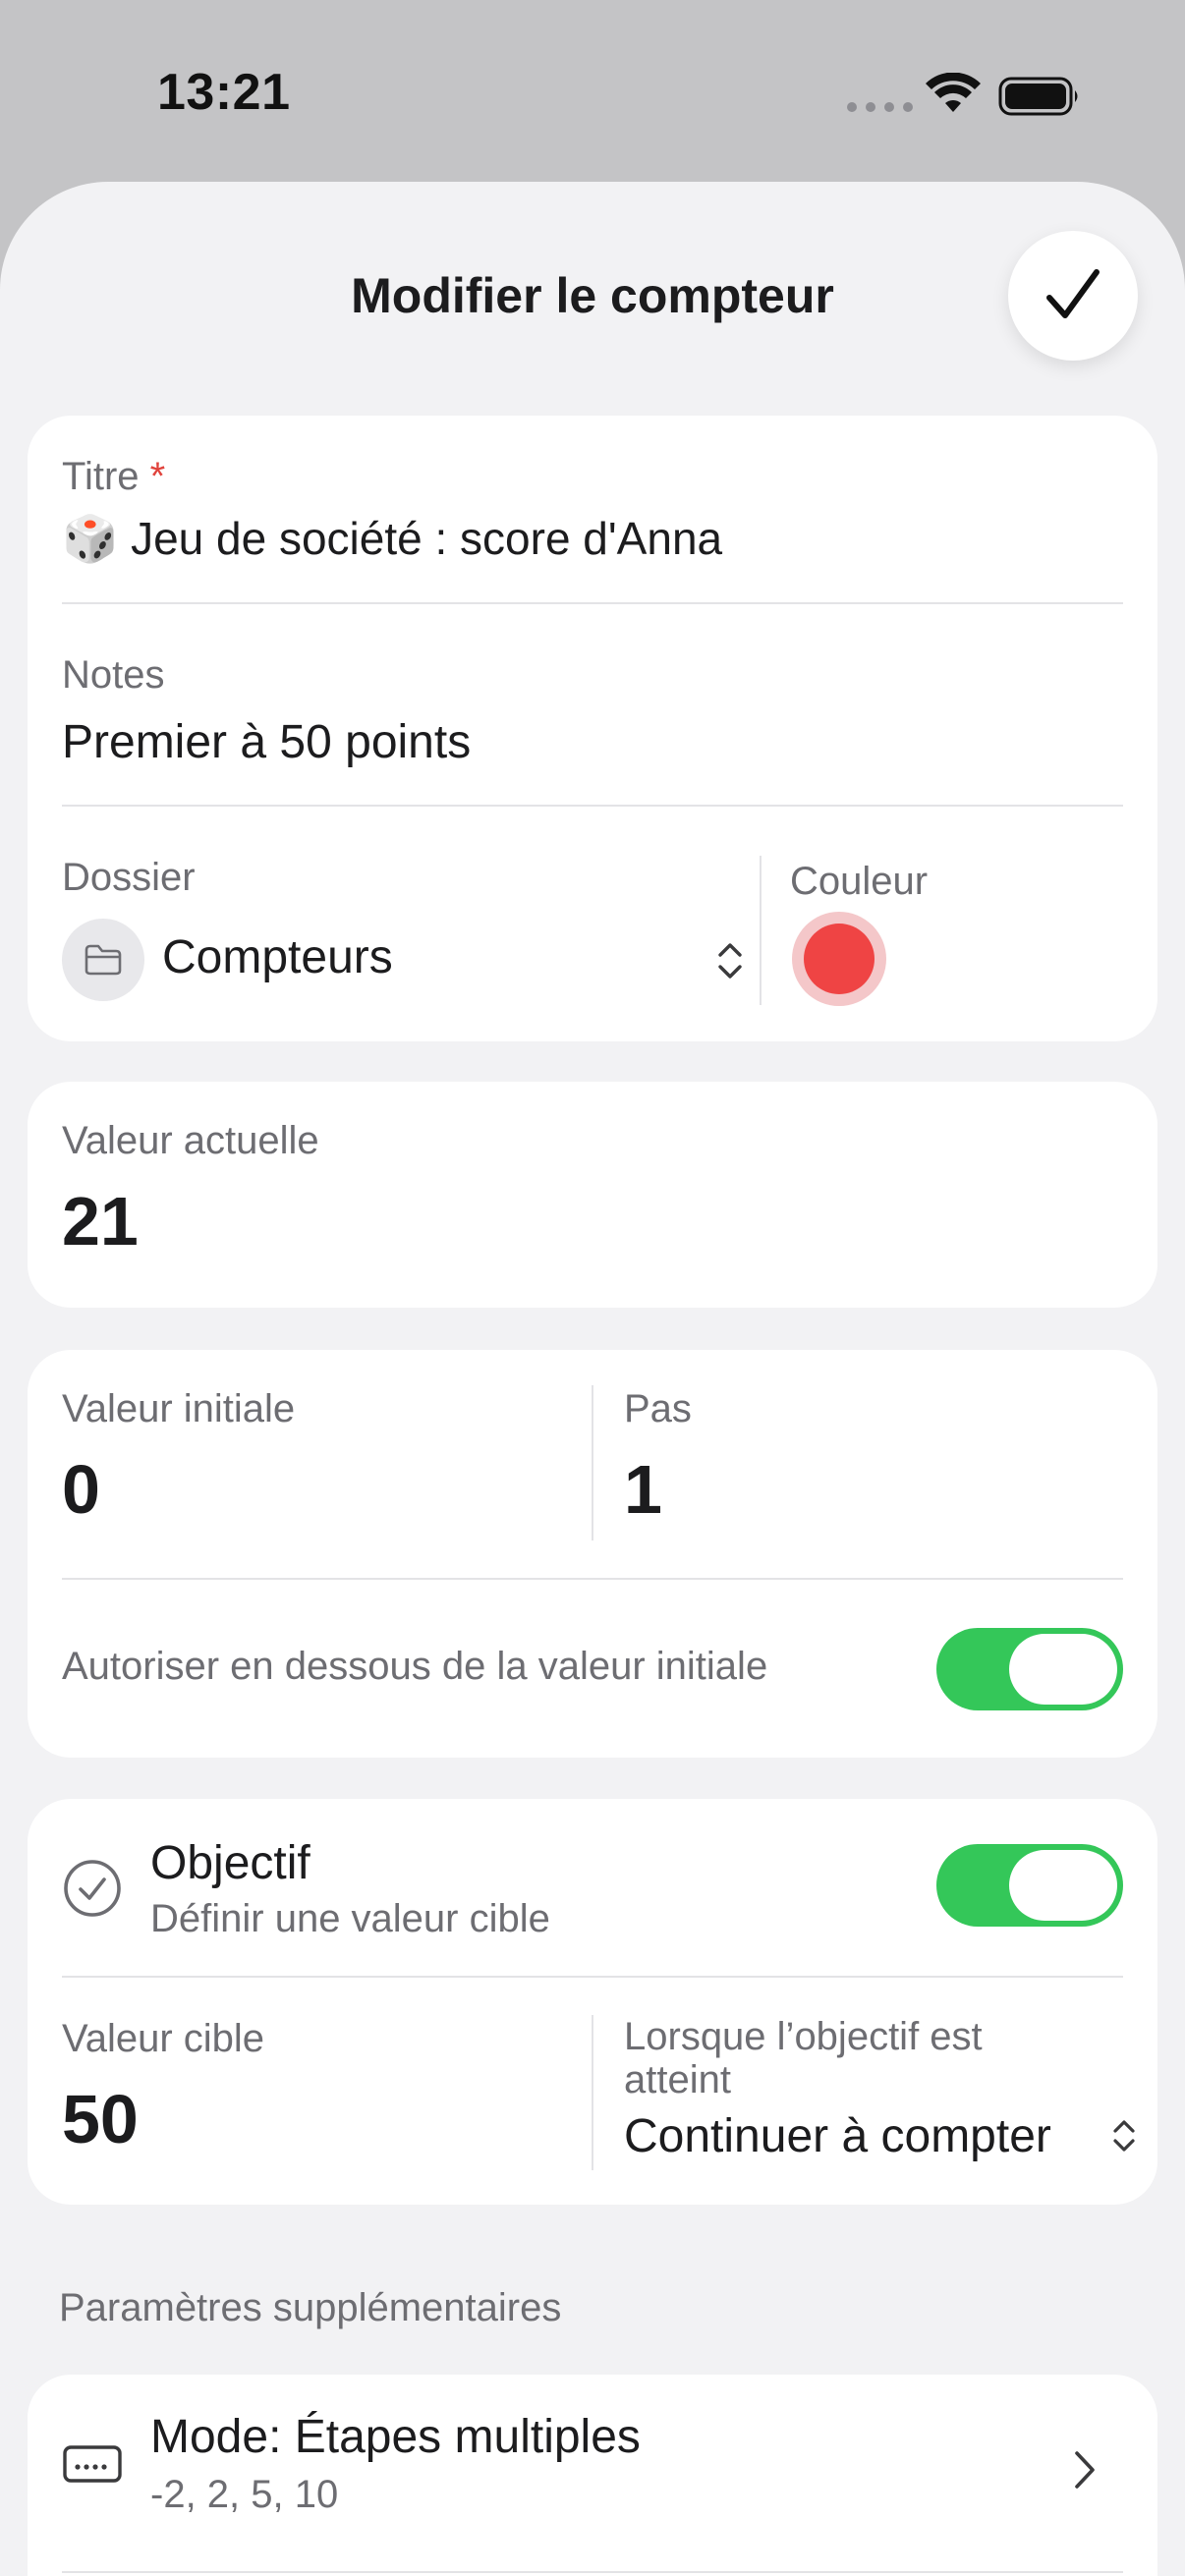 Image resolution: width=1185 pixels, height=2576 pixels. I want to click on goal-toggle, so click(1030, 1885).